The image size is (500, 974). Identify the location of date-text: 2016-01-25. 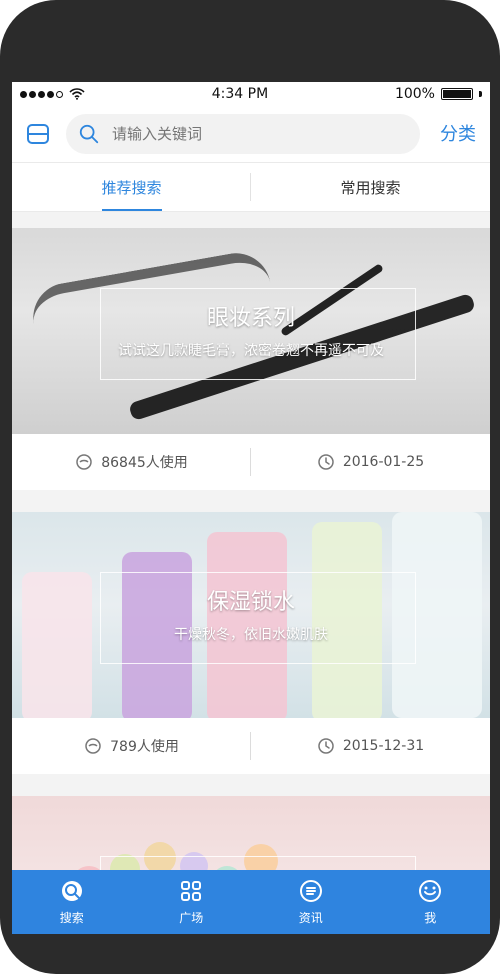
(383, 462).